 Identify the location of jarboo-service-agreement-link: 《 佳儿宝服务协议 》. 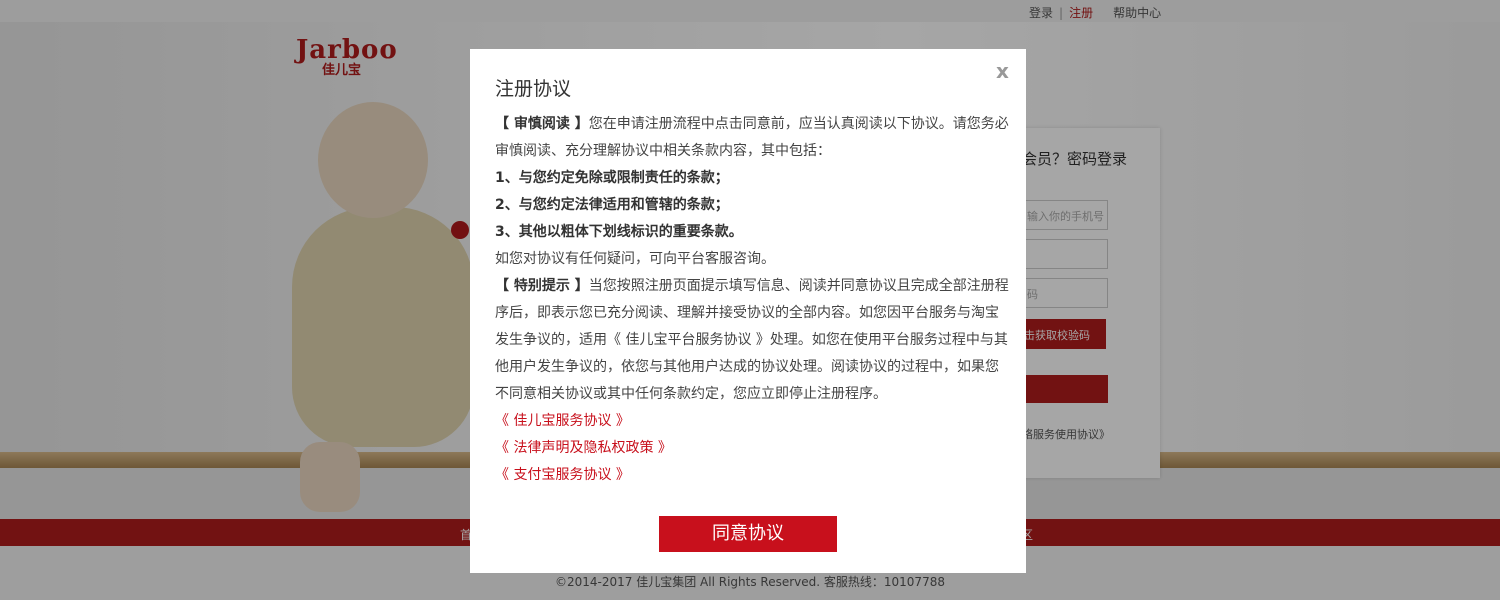
(752, 421).